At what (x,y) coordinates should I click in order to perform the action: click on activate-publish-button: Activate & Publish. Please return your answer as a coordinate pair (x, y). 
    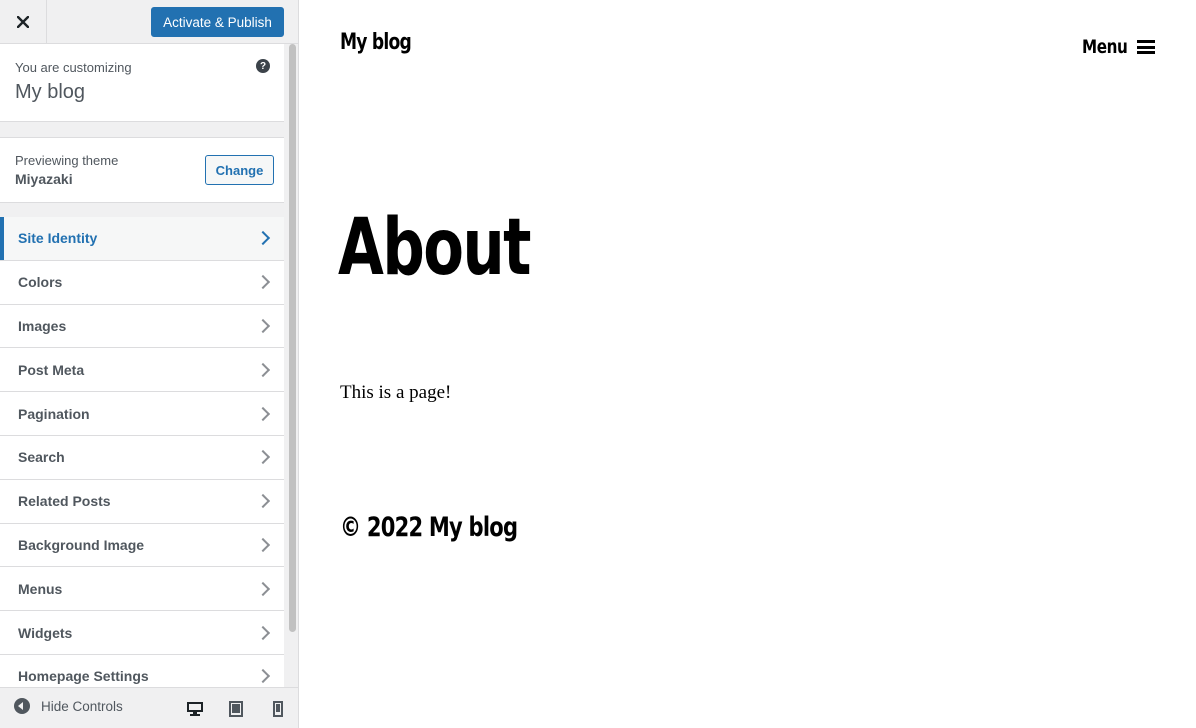
    Looking at the image, I should click on (217, 22).